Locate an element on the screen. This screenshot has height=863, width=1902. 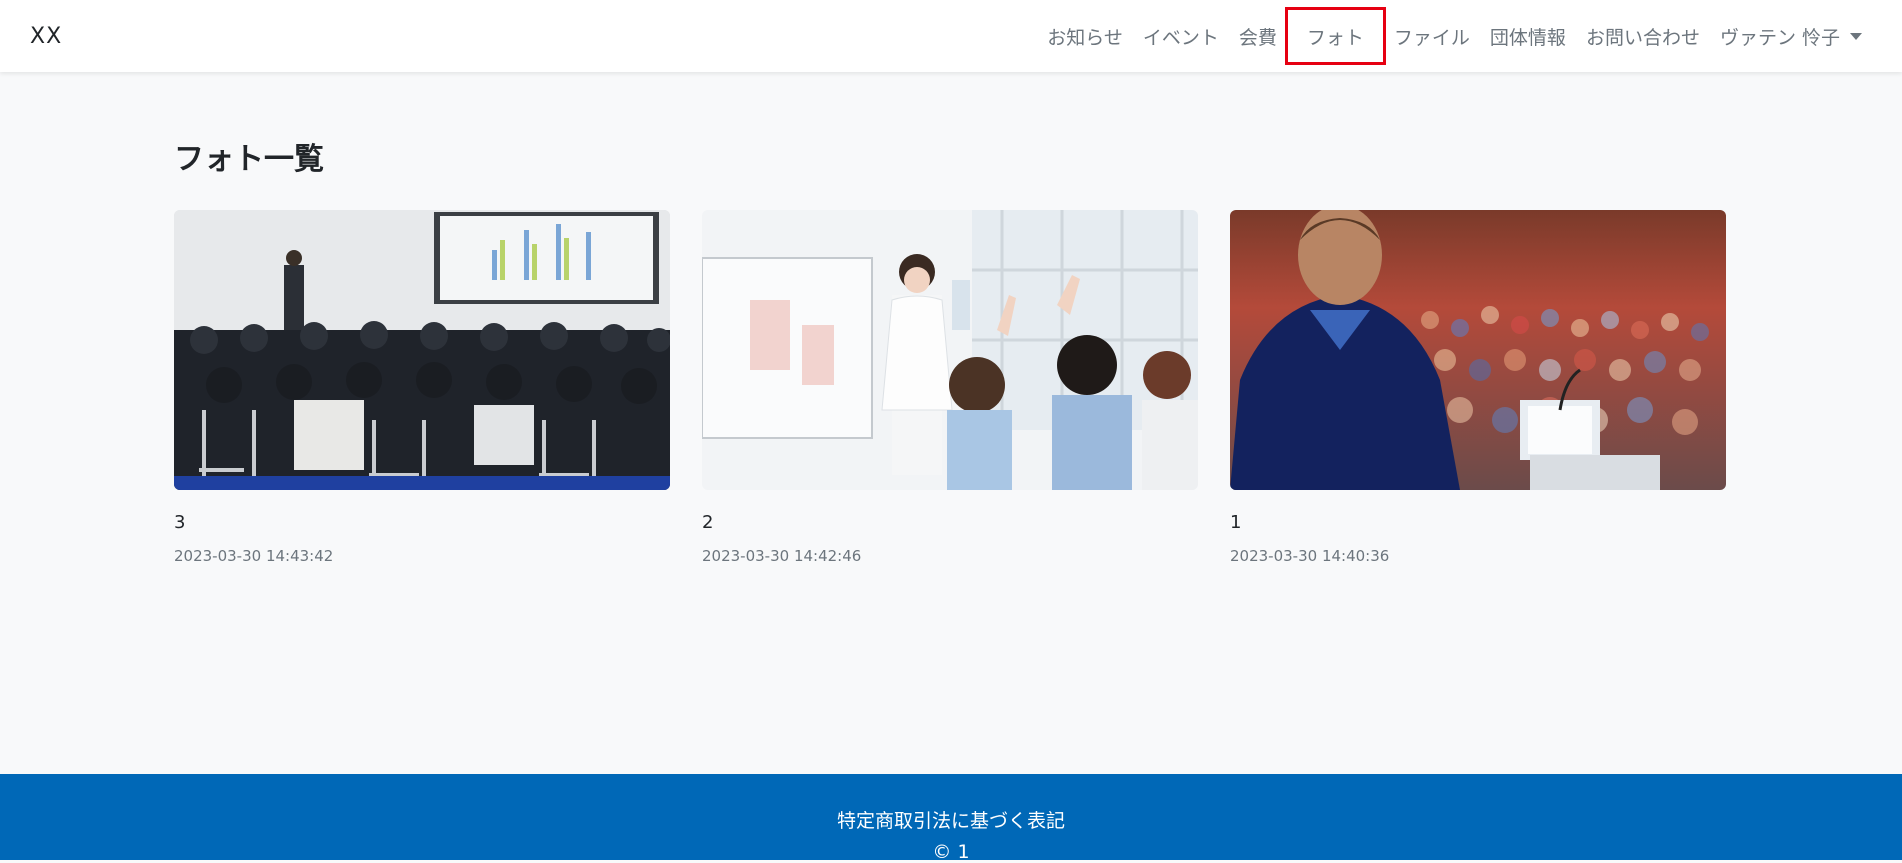
seminar-audience-photo is located at coordinates (422, 350).